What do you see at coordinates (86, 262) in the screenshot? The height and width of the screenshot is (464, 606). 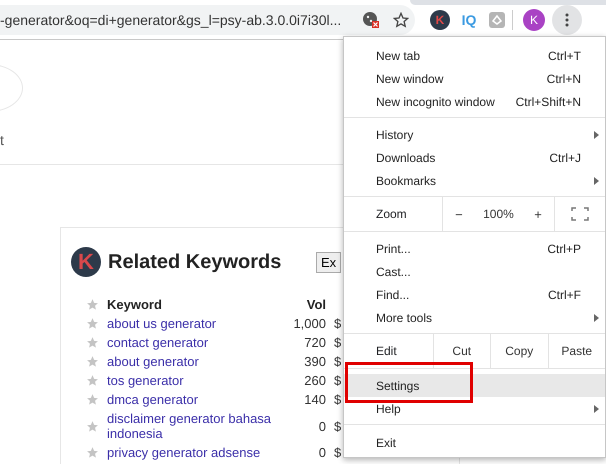 I see `logo: K` at bounding box center [86, 262].